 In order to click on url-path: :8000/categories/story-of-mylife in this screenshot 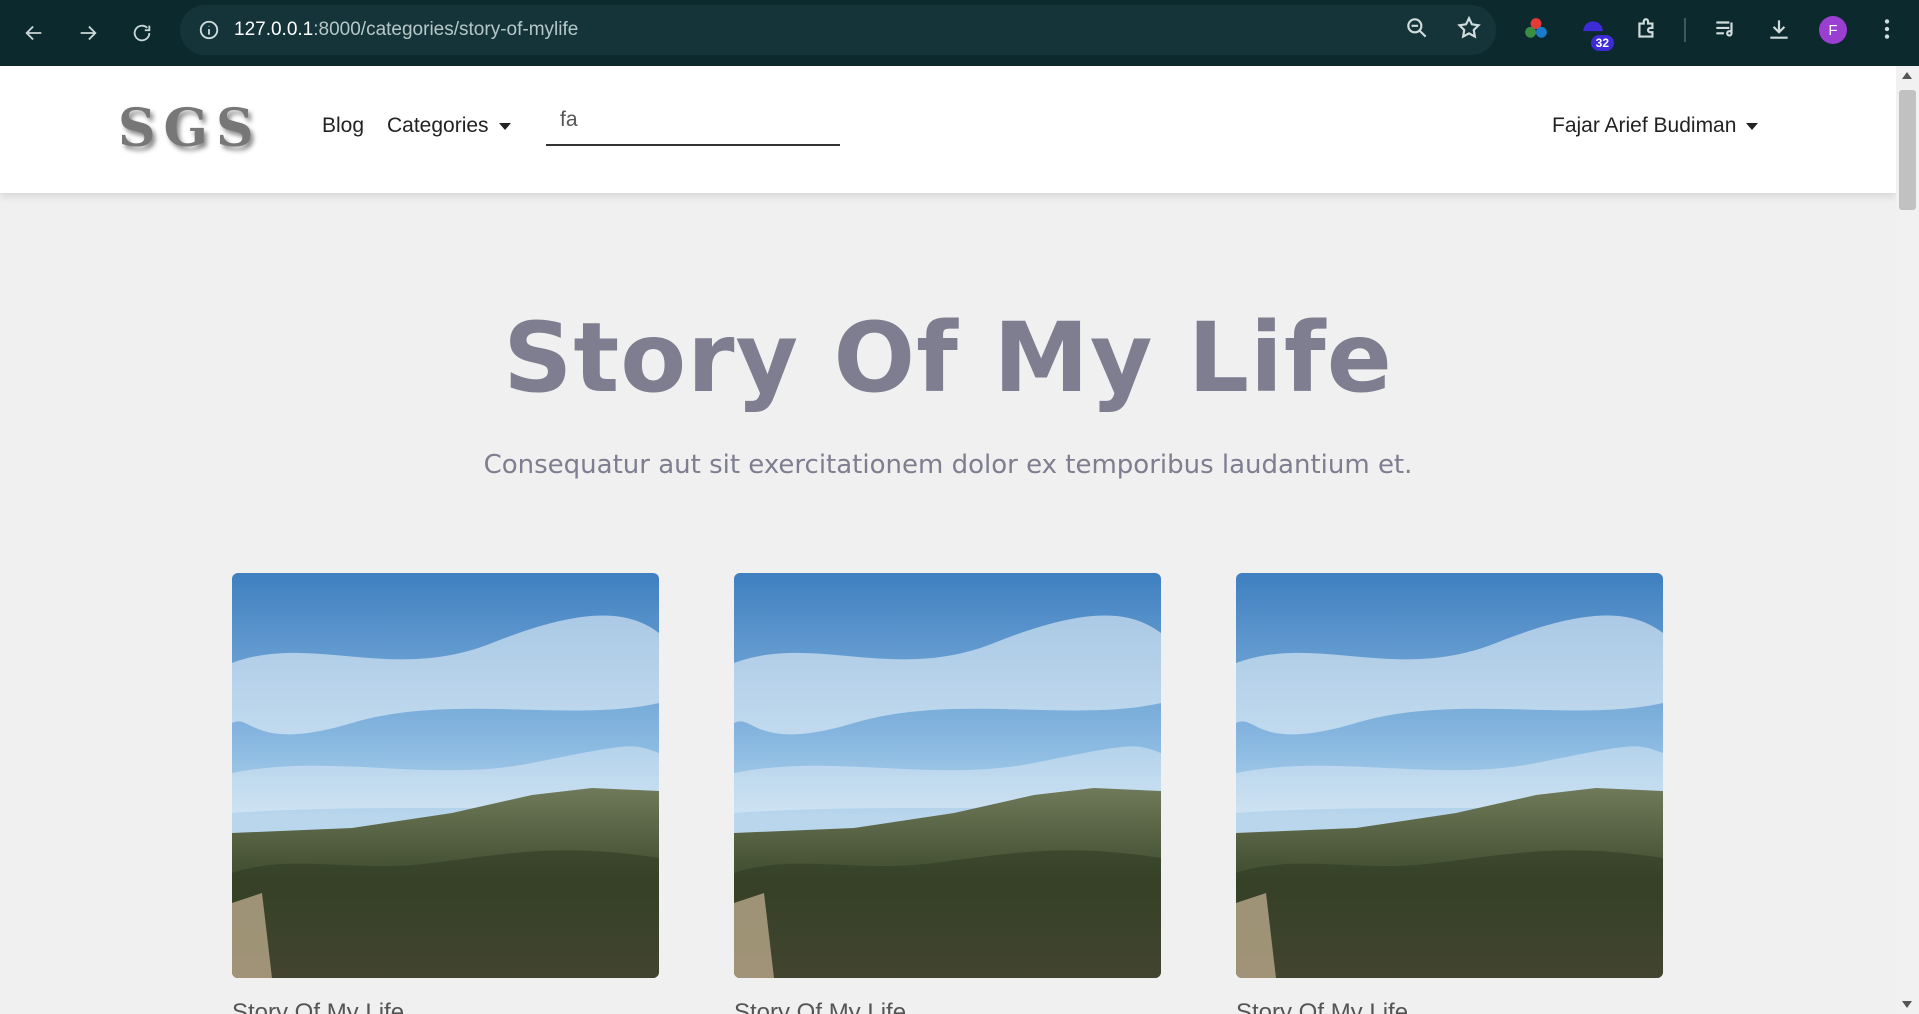, I will do `click(446, 29)`.